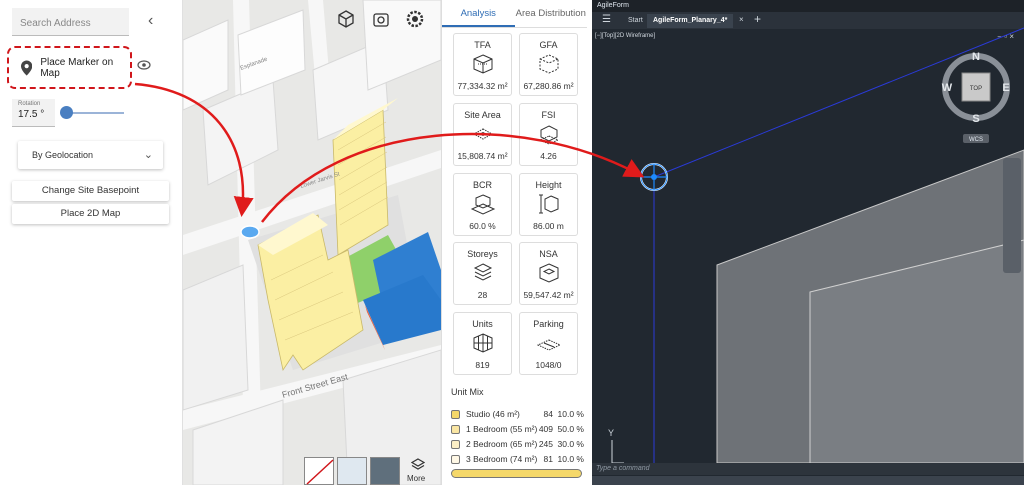 The height and width of the screenshot is (485, 1024). I want to click on units-icon, so click(482, 343).